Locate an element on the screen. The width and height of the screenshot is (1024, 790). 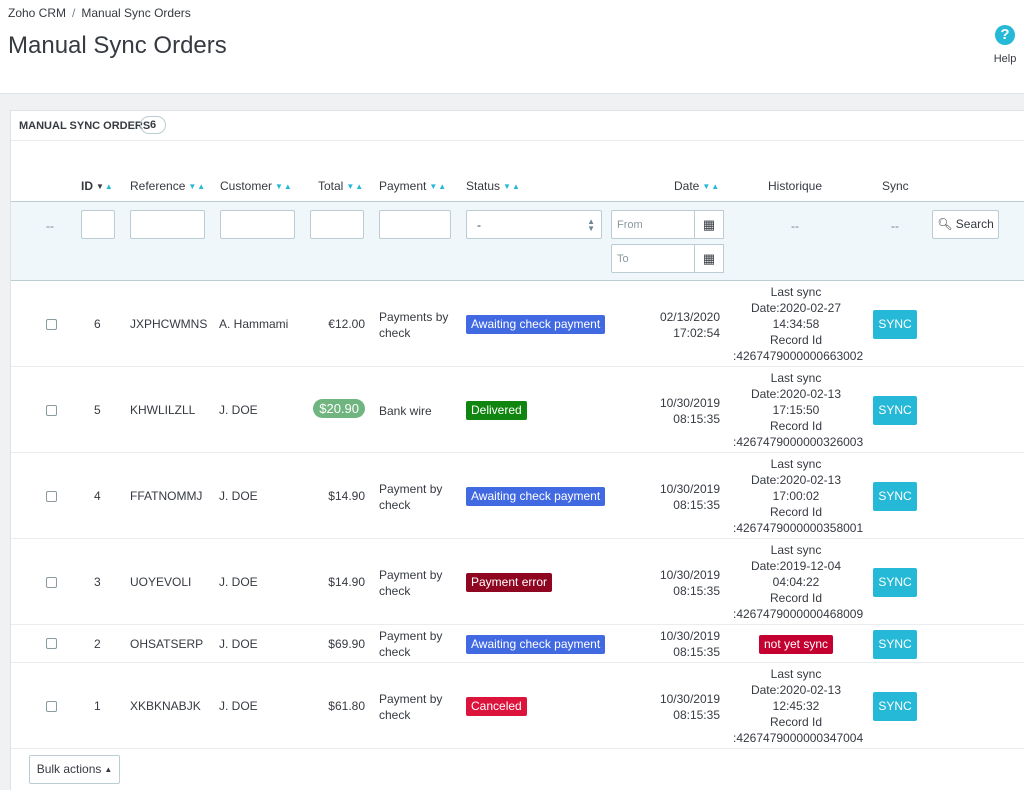
help-label: Help is located at coordinates (1005, 59).